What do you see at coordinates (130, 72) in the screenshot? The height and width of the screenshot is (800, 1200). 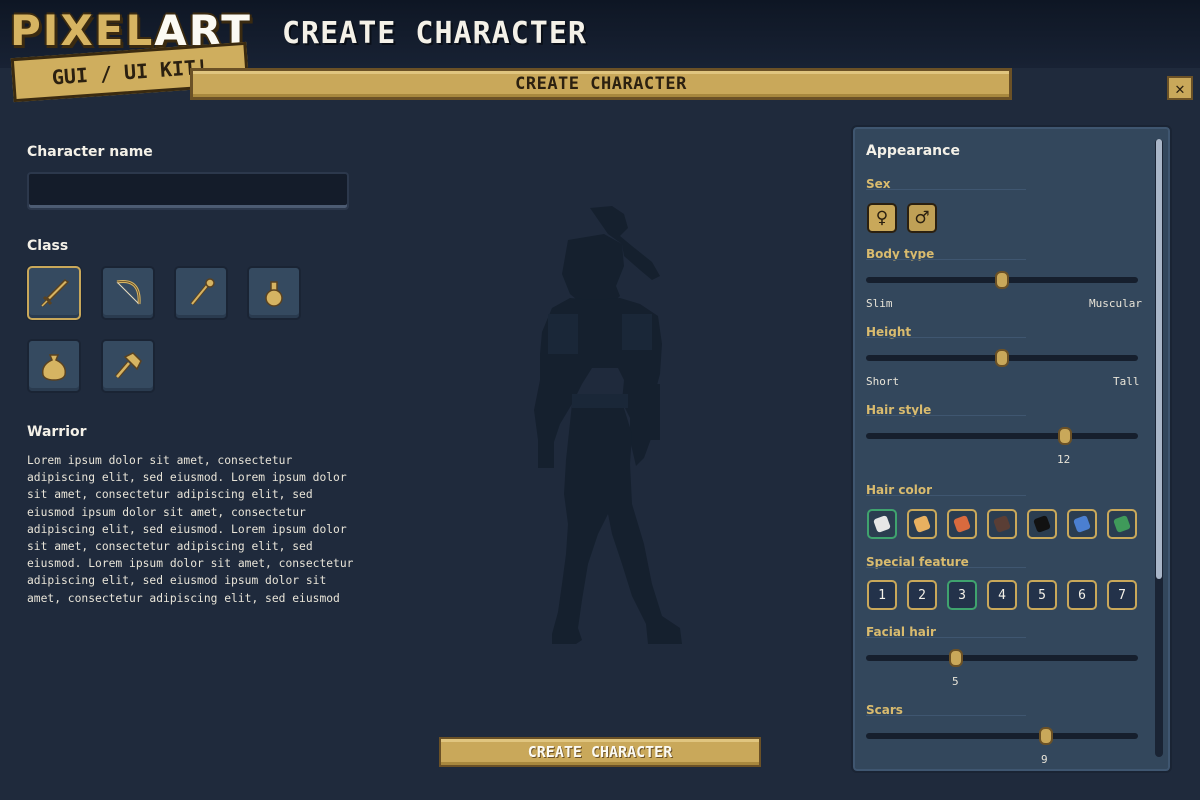 I see `logo-subtitle: GUI / UI KIT!` at bounding box center [130, 72].